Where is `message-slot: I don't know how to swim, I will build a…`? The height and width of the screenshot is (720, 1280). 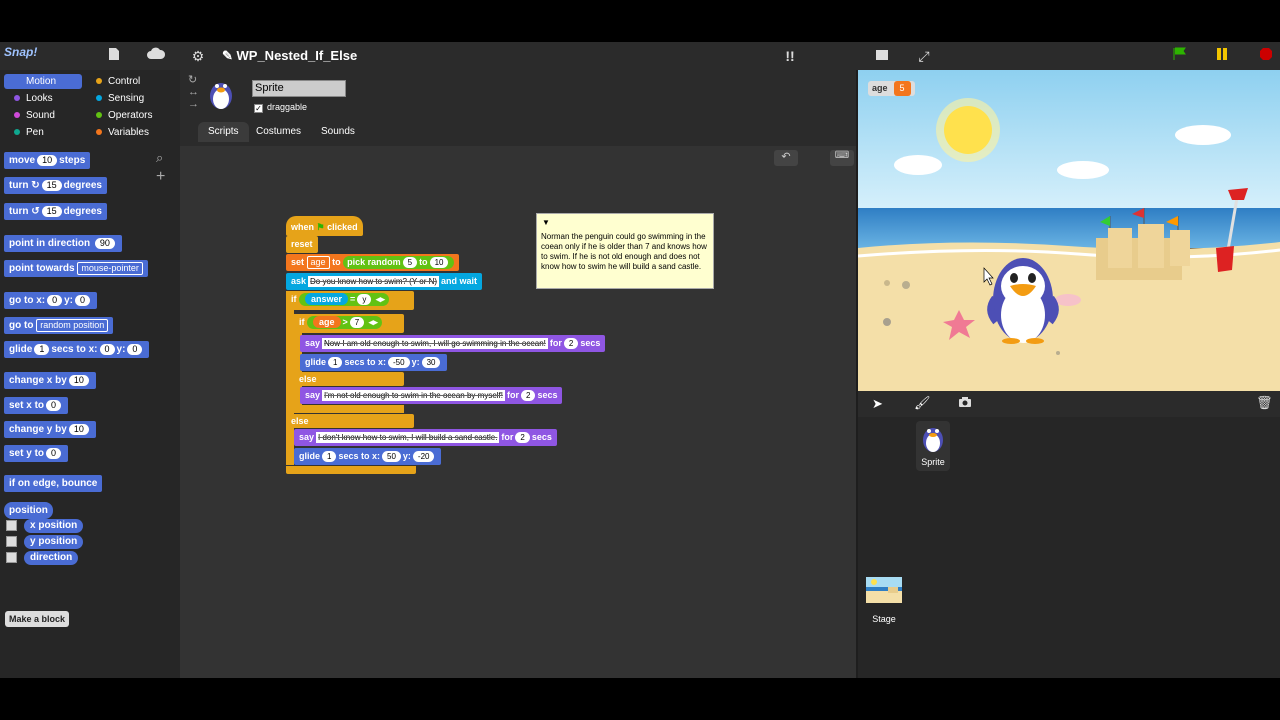 message-slot: I don't know how to swim, I will build a… is located at coordinates (408, 437).